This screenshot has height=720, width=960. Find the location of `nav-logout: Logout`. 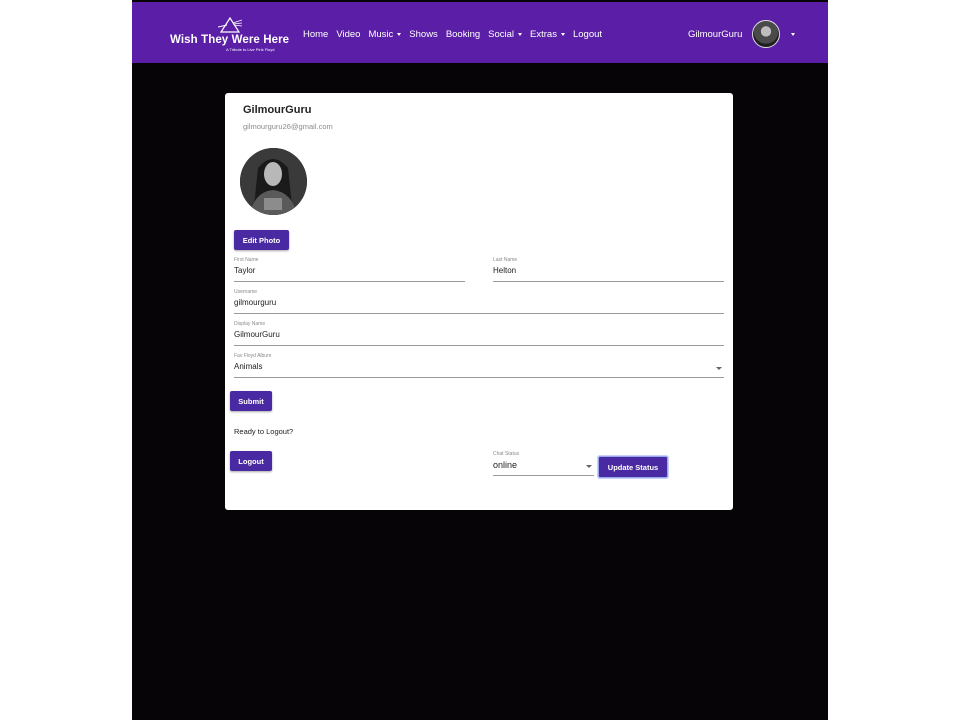

nav-logout: Logout is located at coordinates (587, 34).